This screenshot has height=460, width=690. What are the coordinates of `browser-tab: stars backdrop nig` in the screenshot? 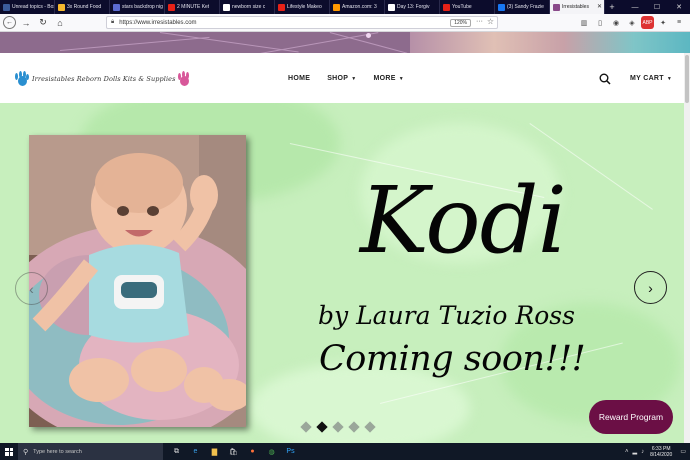 It's located at (137, 7).